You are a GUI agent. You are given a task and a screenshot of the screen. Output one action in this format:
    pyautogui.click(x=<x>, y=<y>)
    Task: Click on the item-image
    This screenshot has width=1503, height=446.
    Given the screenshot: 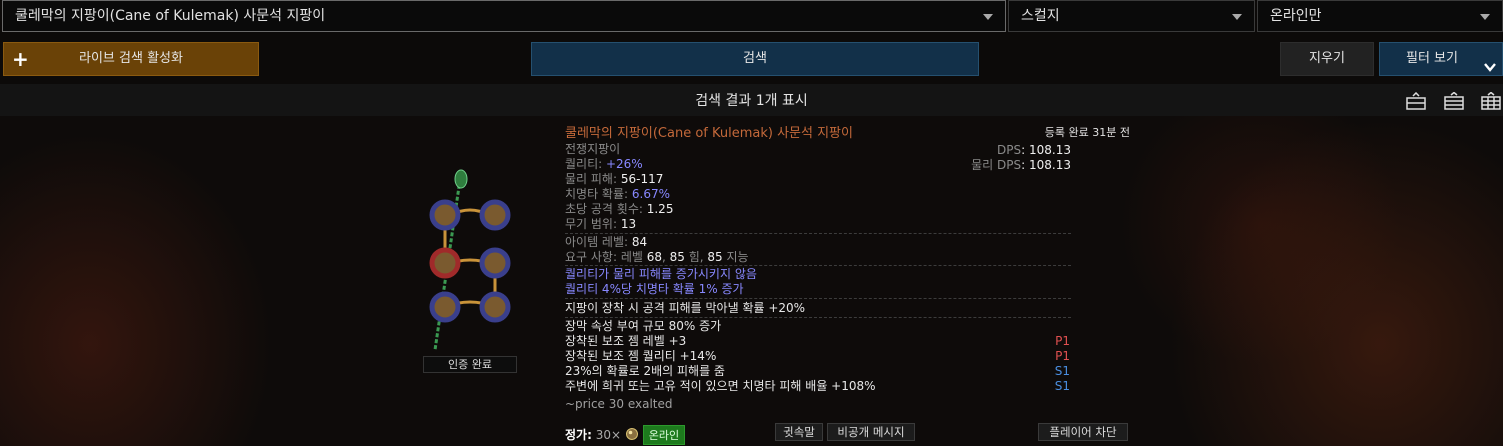 What is the action you would take?
    pyautogui.click(x=470, y=260)
    